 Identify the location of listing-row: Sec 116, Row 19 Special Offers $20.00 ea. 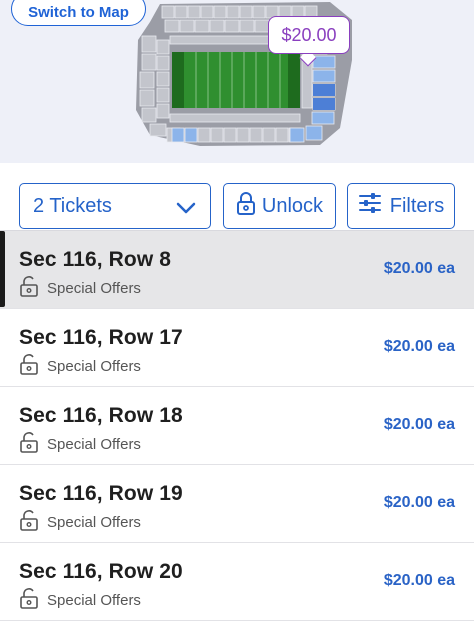
(237, 504).